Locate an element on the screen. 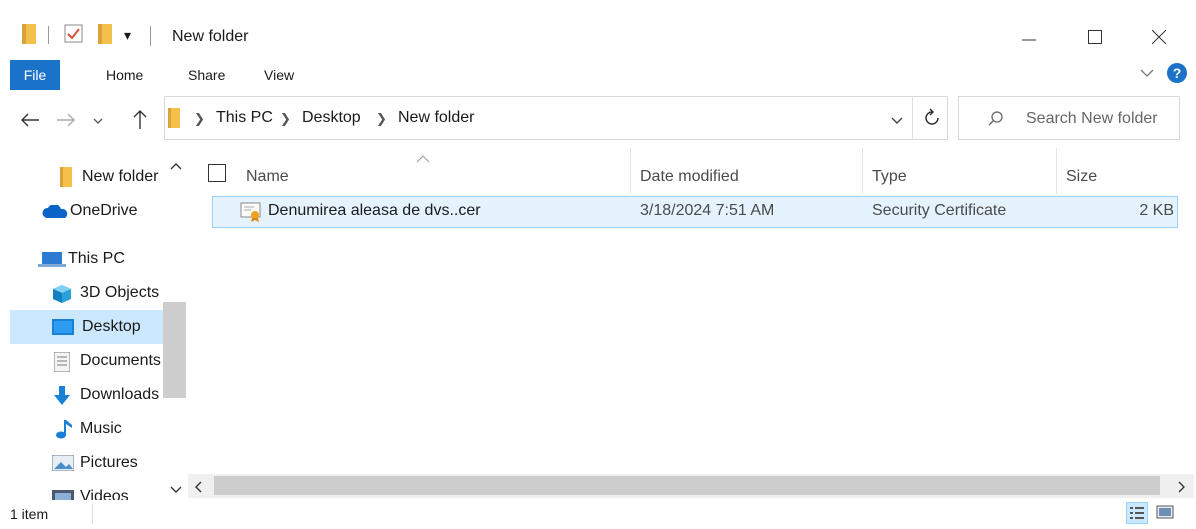  minimize-icon is located at coordinates (1029, 40).